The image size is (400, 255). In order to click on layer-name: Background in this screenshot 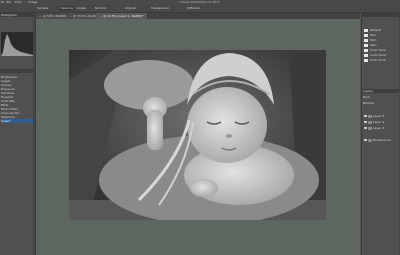, I will do `click(382, 140)`.